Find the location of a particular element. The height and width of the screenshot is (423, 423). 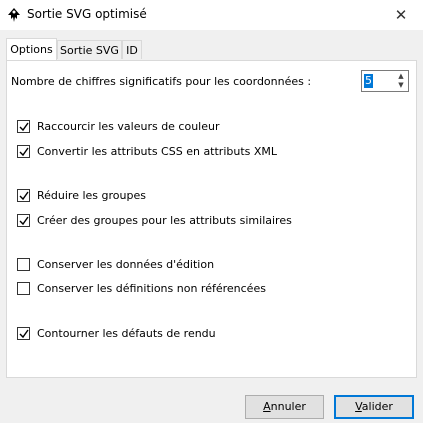

tab-options: Options is located at coordinates (31, 49).